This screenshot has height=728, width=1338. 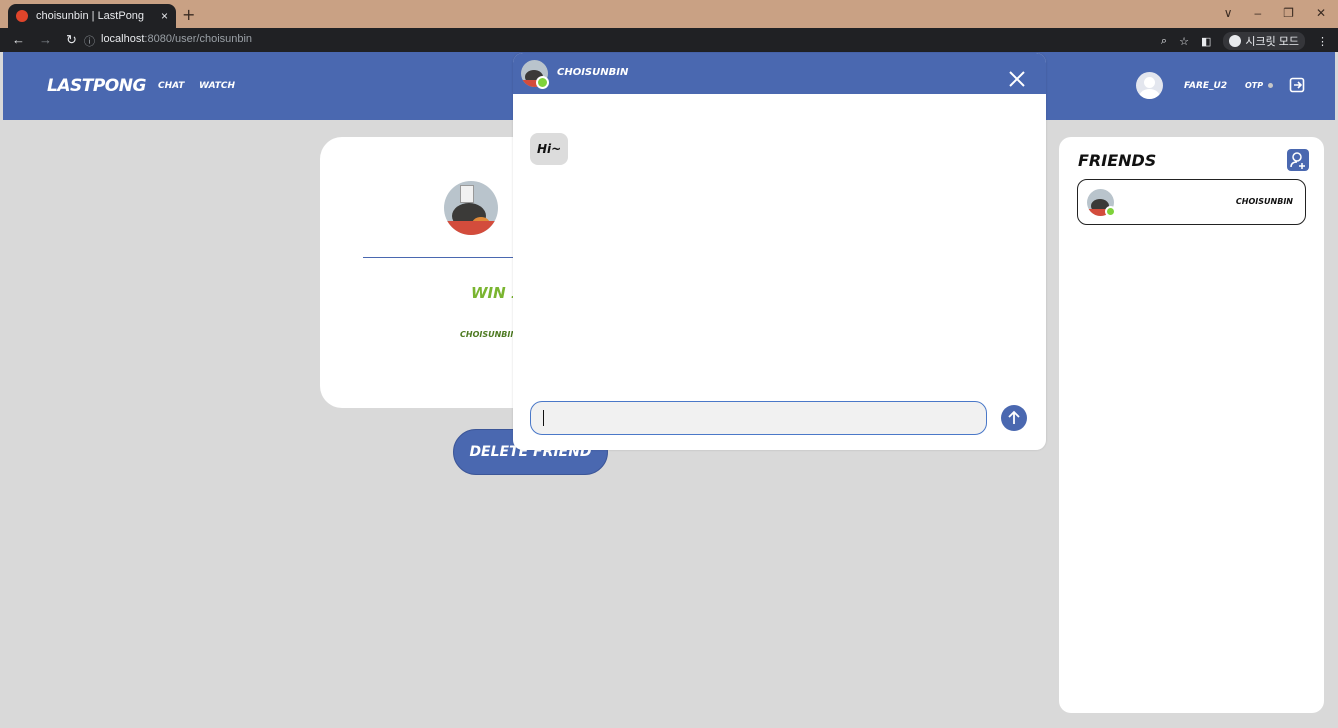 What do you see at coordinates (1298, 160) in the screenshot?
I see `add-friend-icon` at bounding box center [1298, 160].